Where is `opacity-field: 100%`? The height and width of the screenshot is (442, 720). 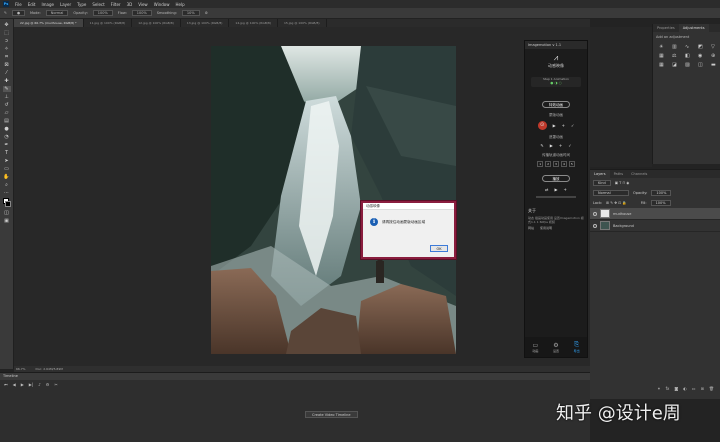
opacity-field: 100% is located at coordinates (102, 13).